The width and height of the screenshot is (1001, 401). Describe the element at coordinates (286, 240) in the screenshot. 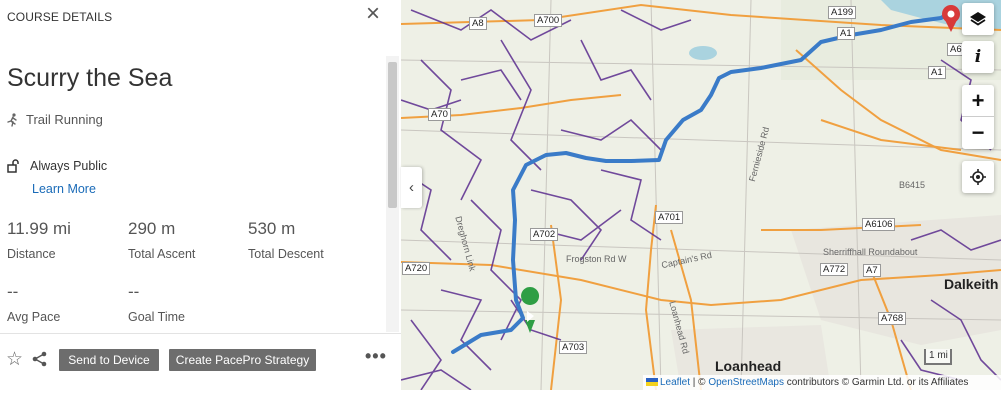

I see `stat-total-descent: 530 m Total Descent` at that location.